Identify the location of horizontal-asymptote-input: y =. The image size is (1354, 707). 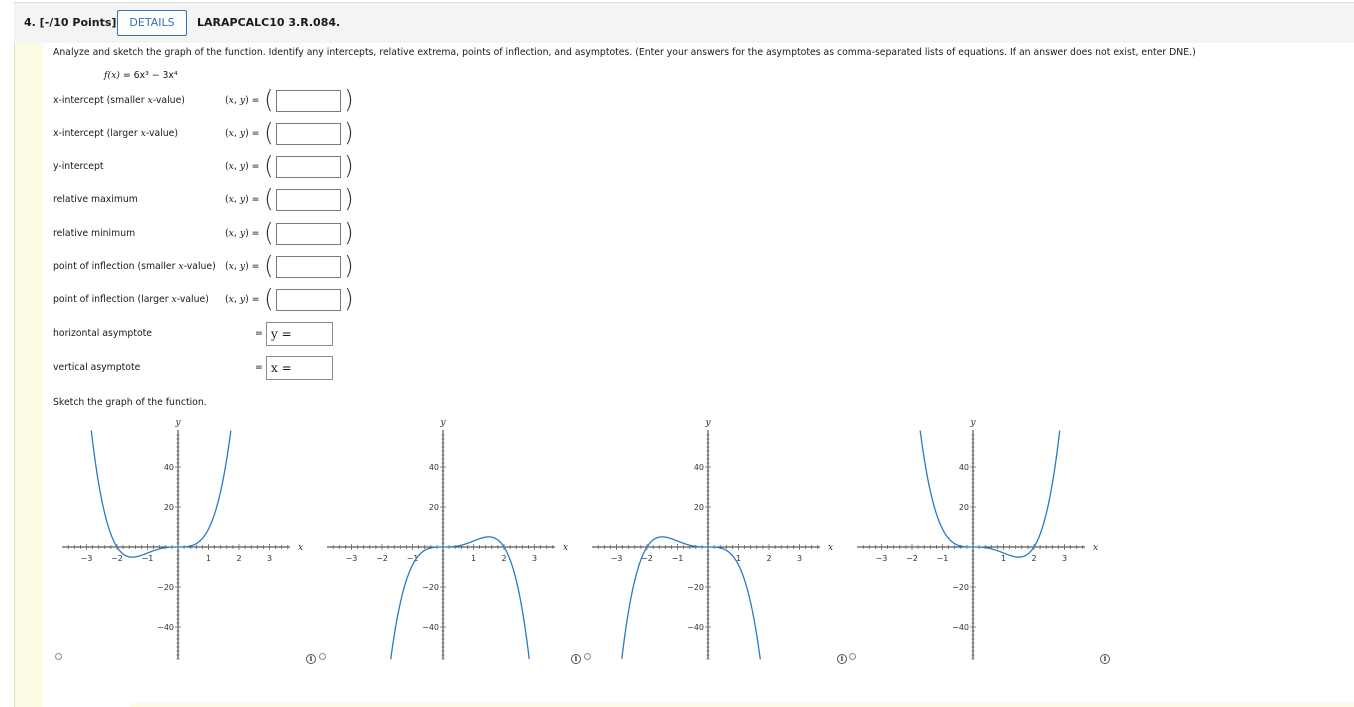
(299, 334).